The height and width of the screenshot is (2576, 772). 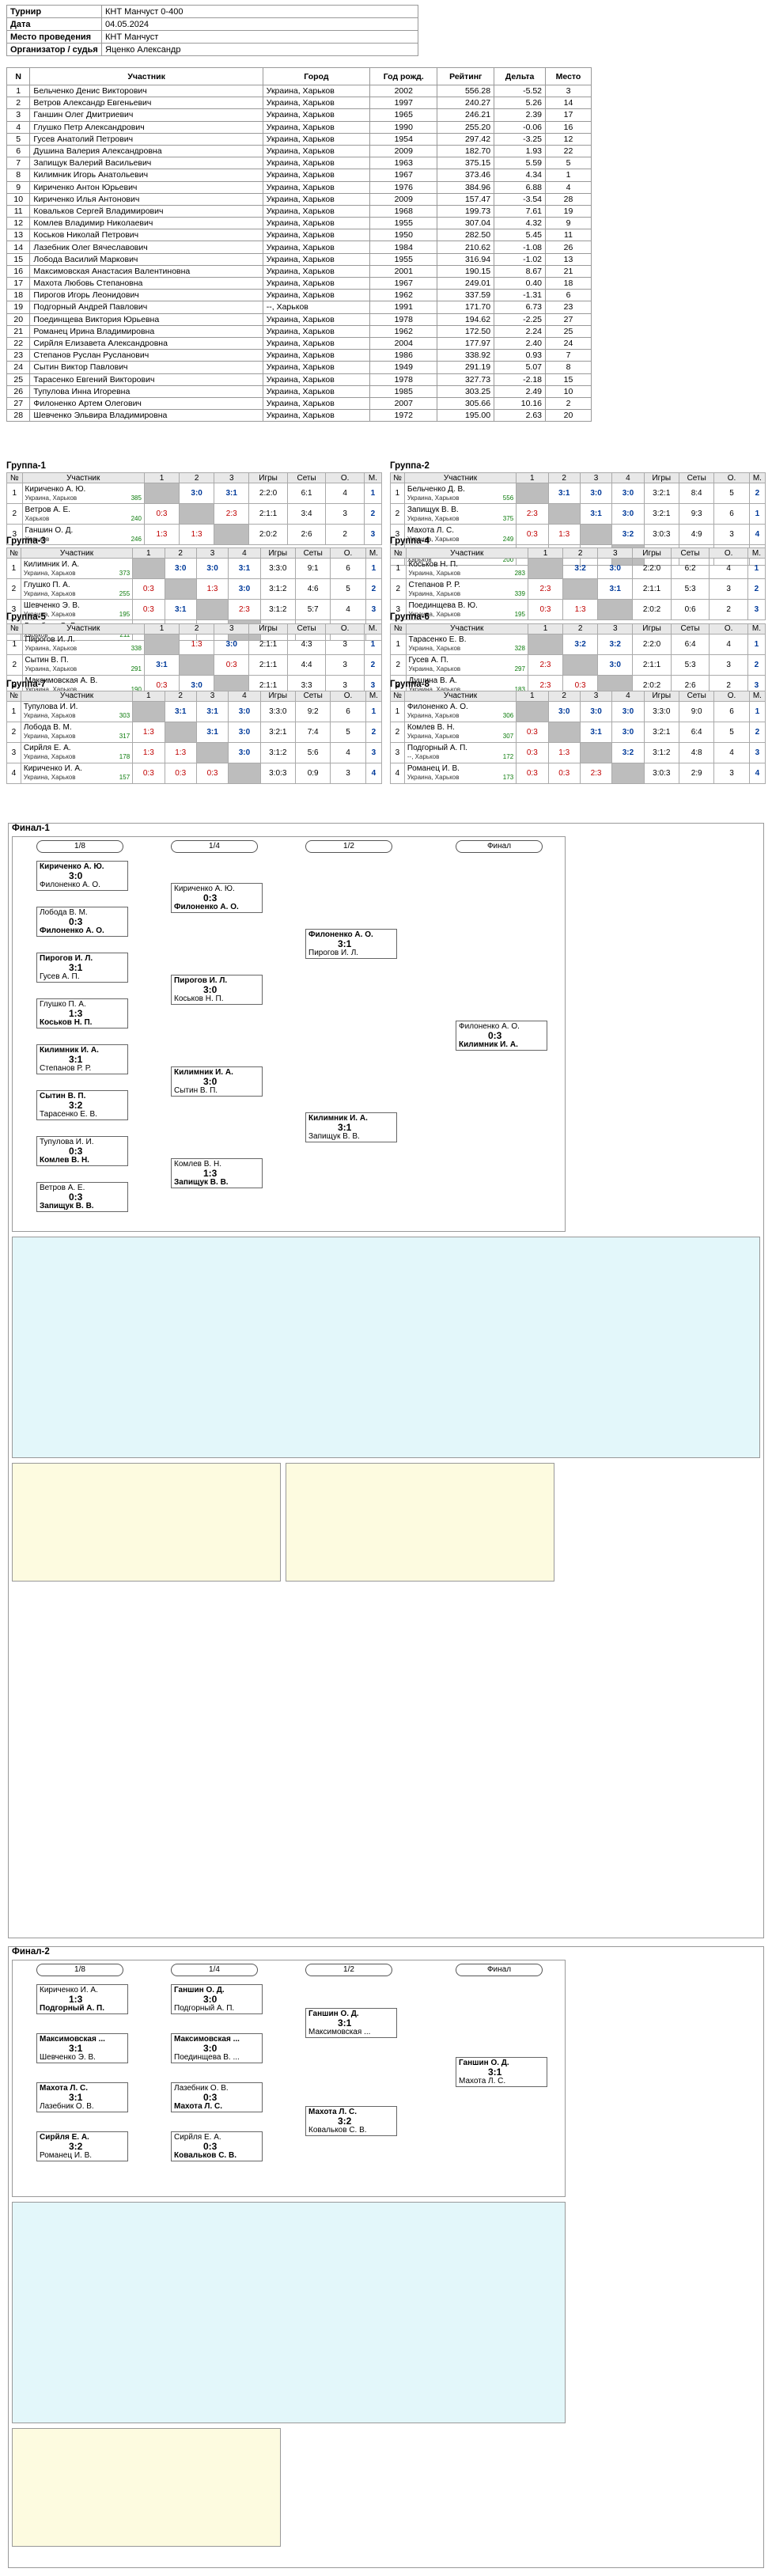 What do you see at coordinates (501, 1036) in the screenshot?
I see `match-card: Филоненко А. О. 0:3 Килимник И. А.` at bounding box center [501, 1036].